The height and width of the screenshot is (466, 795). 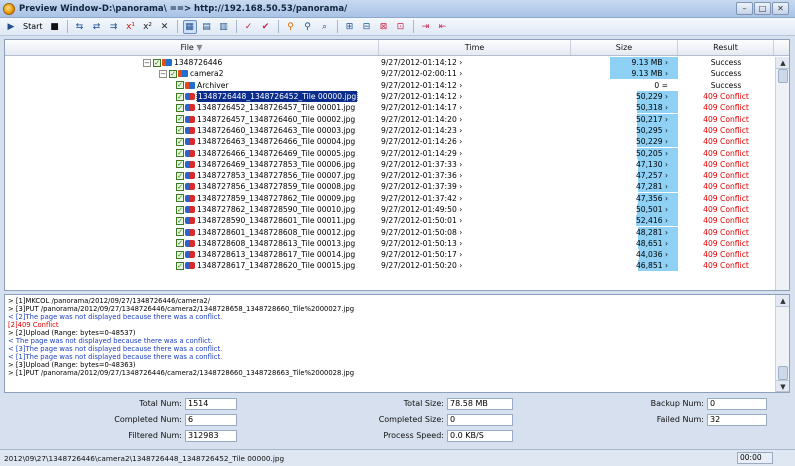 I want to click on collapse-icon: ⊠, so click(x=384, y=27).